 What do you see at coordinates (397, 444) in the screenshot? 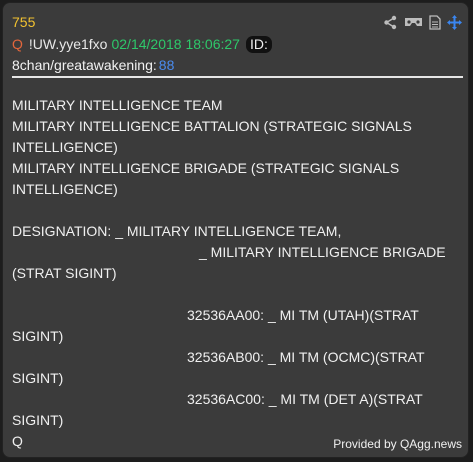
I see `provider-credit: Provided by QAgg.news` at bounding box center [397, 444].